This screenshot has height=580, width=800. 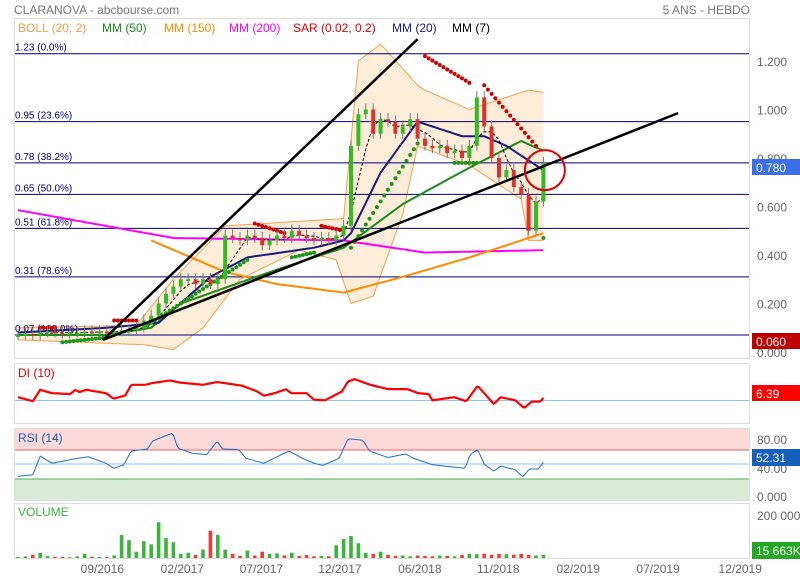 What do you see at coordinates (254, 28) in the screenshot?
I see `legend-mm200: MM (200)` at bounding box center [254, 28].